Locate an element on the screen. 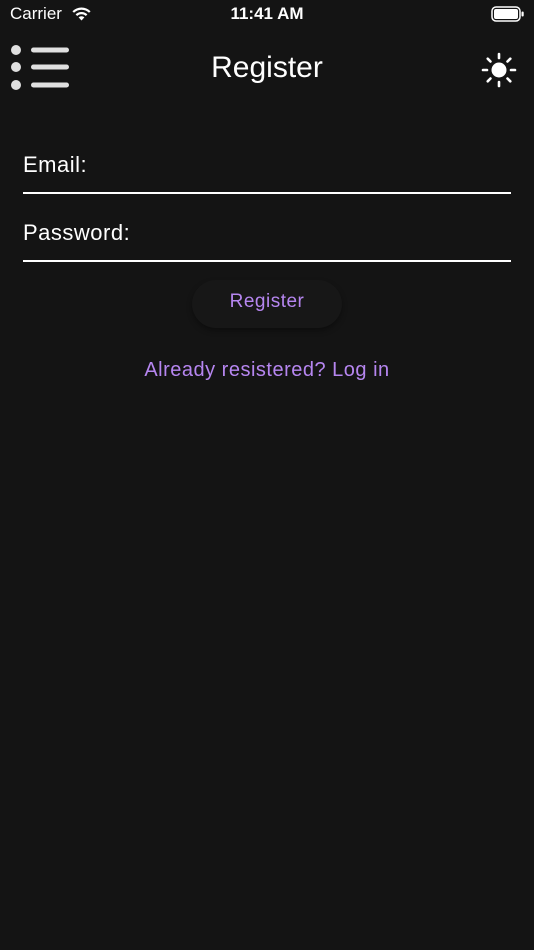 This screenshot has width=534, height=950. login-link: Already resistered? Log in is located at coordinates (267, 370).